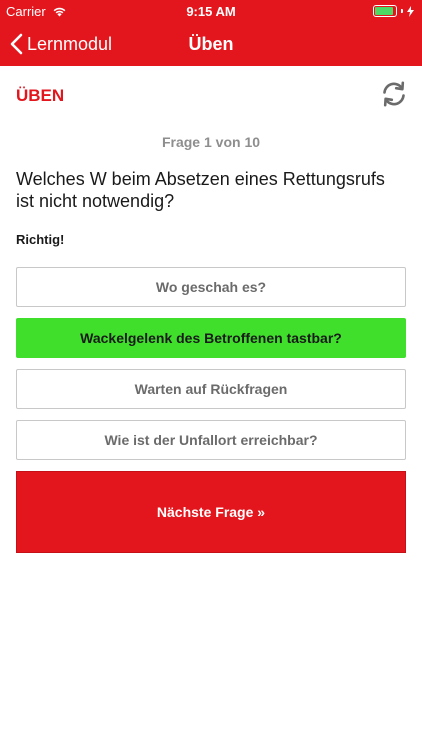 Image resolution: width=422 pixels, height=750 pixels. Describe the element at coordinates (393, 11) in the screenshot. I see `battery-icon` at that location.